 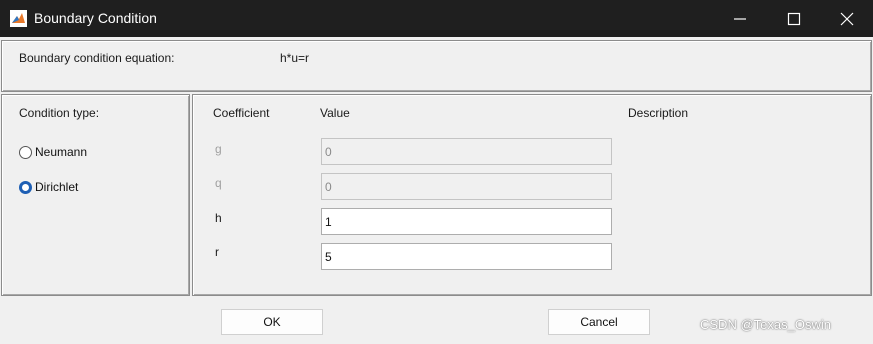 I want to click on close-icon, so click(x=847, y=19).